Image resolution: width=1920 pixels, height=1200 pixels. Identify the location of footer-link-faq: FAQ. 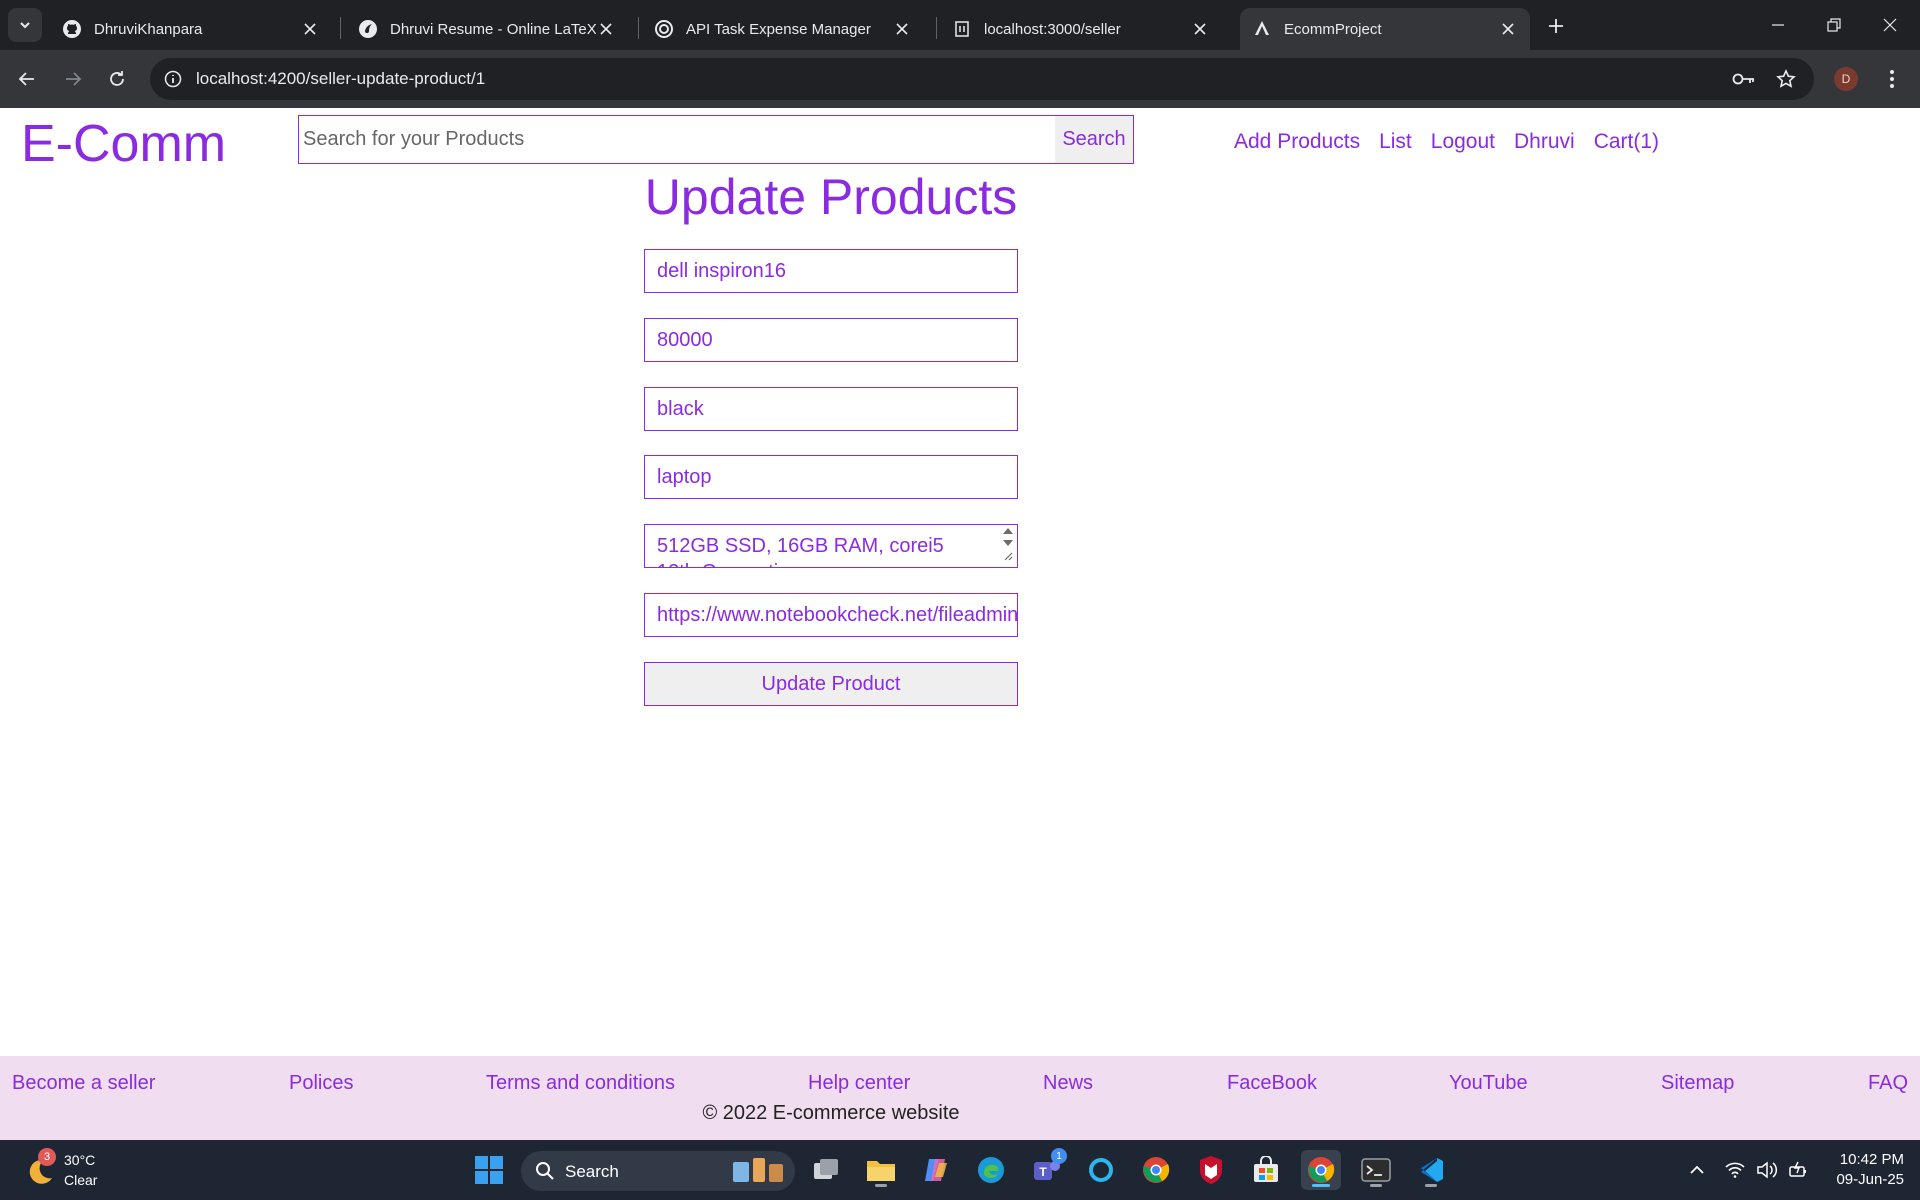
(1888, 1083).